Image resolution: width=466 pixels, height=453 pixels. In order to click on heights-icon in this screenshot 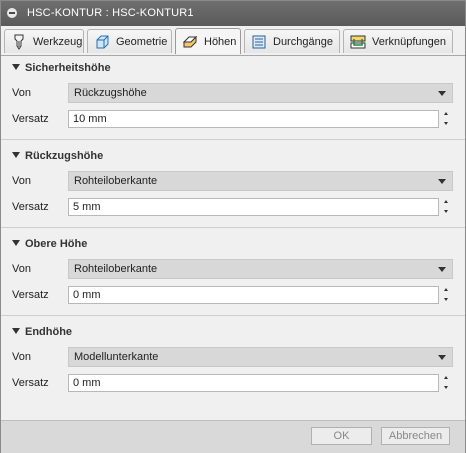, I will do `click(190, 41)`.